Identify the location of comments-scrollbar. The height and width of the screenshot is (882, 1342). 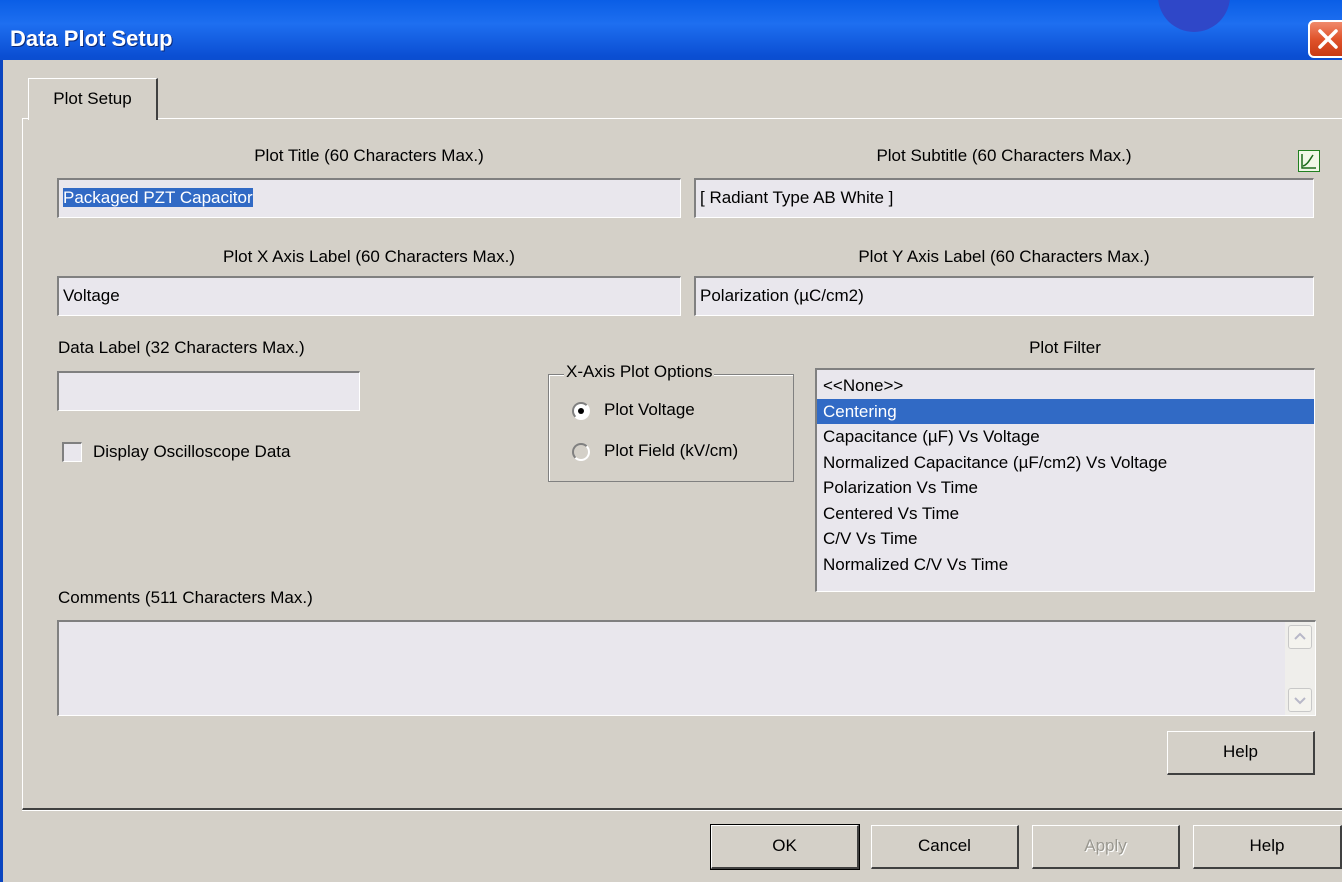
(1300, 668).